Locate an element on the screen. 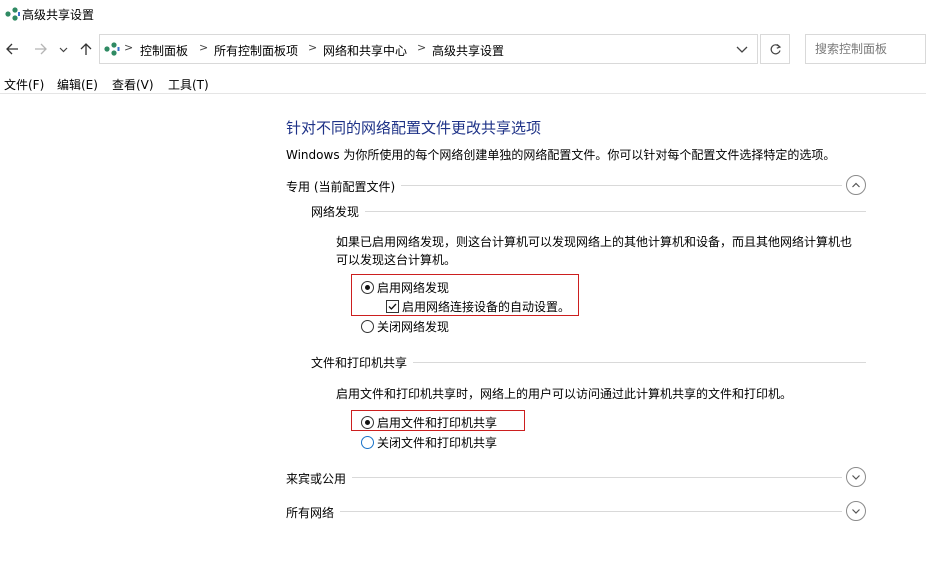 The image size is (926, 586). network-discovery-on-option: 启用网络发现 is located at coordinates (405, 287).